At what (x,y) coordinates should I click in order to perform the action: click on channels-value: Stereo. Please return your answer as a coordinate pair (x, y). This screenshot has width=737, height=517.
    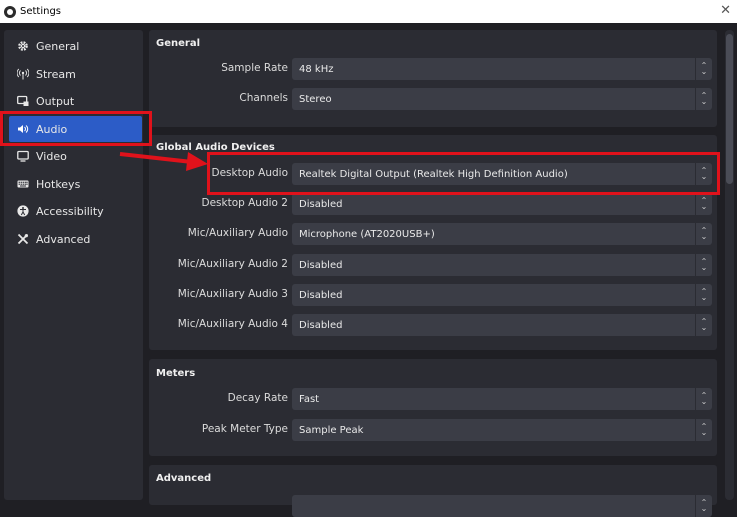
    Looking at the image, I should click on (315, 99).